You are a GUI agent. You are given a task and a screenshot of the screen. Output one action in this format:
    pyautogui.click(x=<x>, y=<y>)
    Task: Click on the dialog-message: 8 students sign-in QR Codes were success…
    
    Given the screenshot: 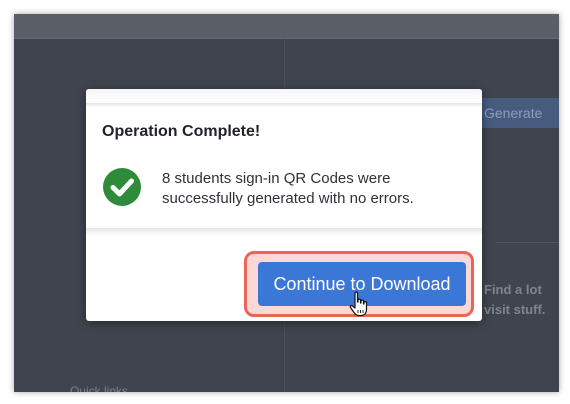 What is the action you would take?
    pyautogui.click(x=288, y=188)
    